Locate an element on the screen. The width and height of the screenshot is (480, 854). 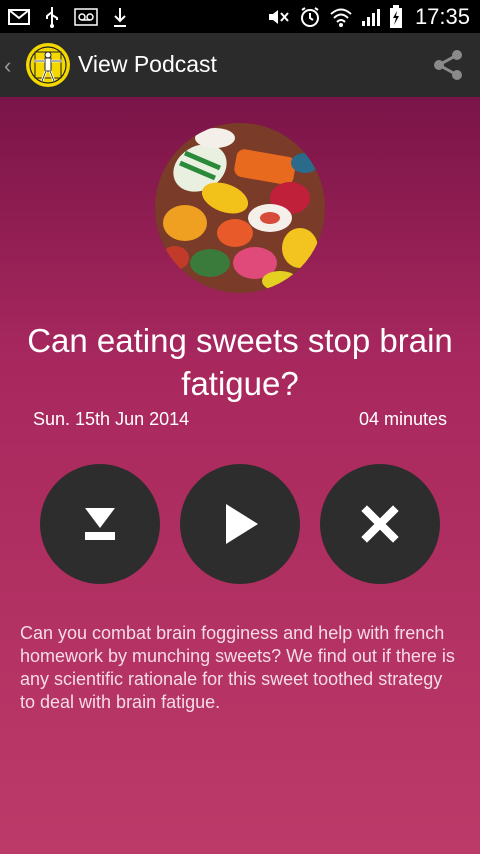
delete-button is located at coordinates (380, 524).